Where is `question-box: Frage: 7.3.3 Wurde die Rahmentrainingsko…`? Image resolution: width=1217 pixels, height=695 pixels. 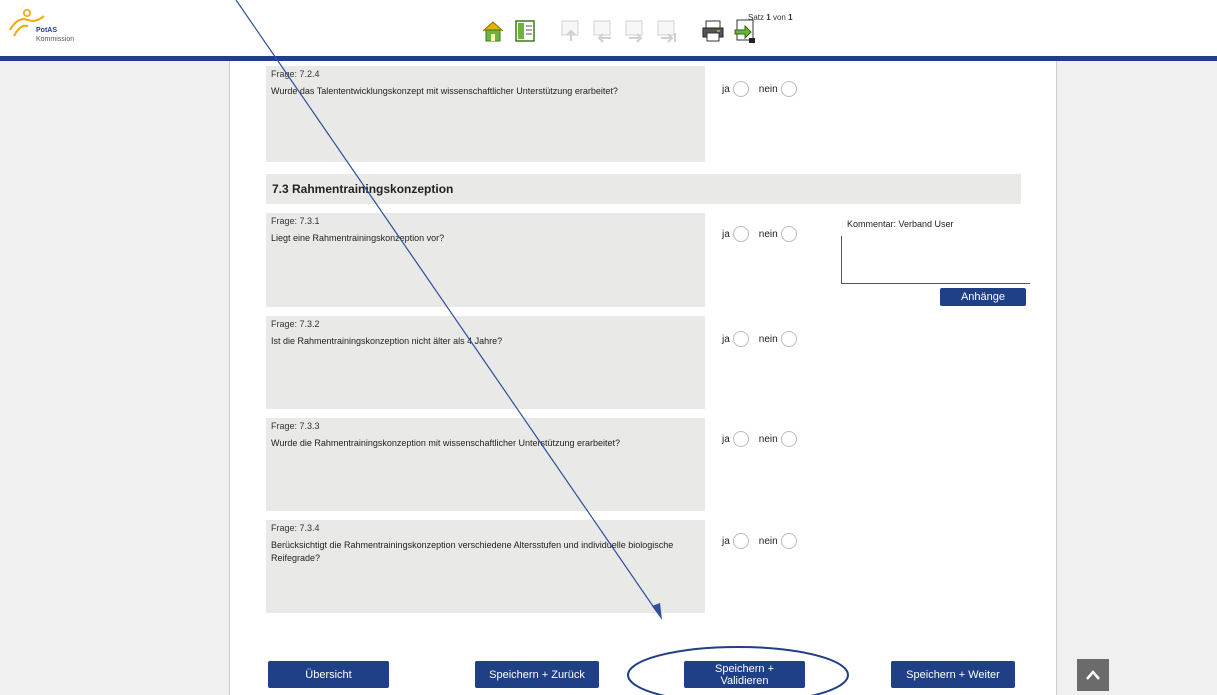
question-box: Frage: 7.3.3 Wurde die Rahmentrainingsko… is located at coordinates (485, 464).